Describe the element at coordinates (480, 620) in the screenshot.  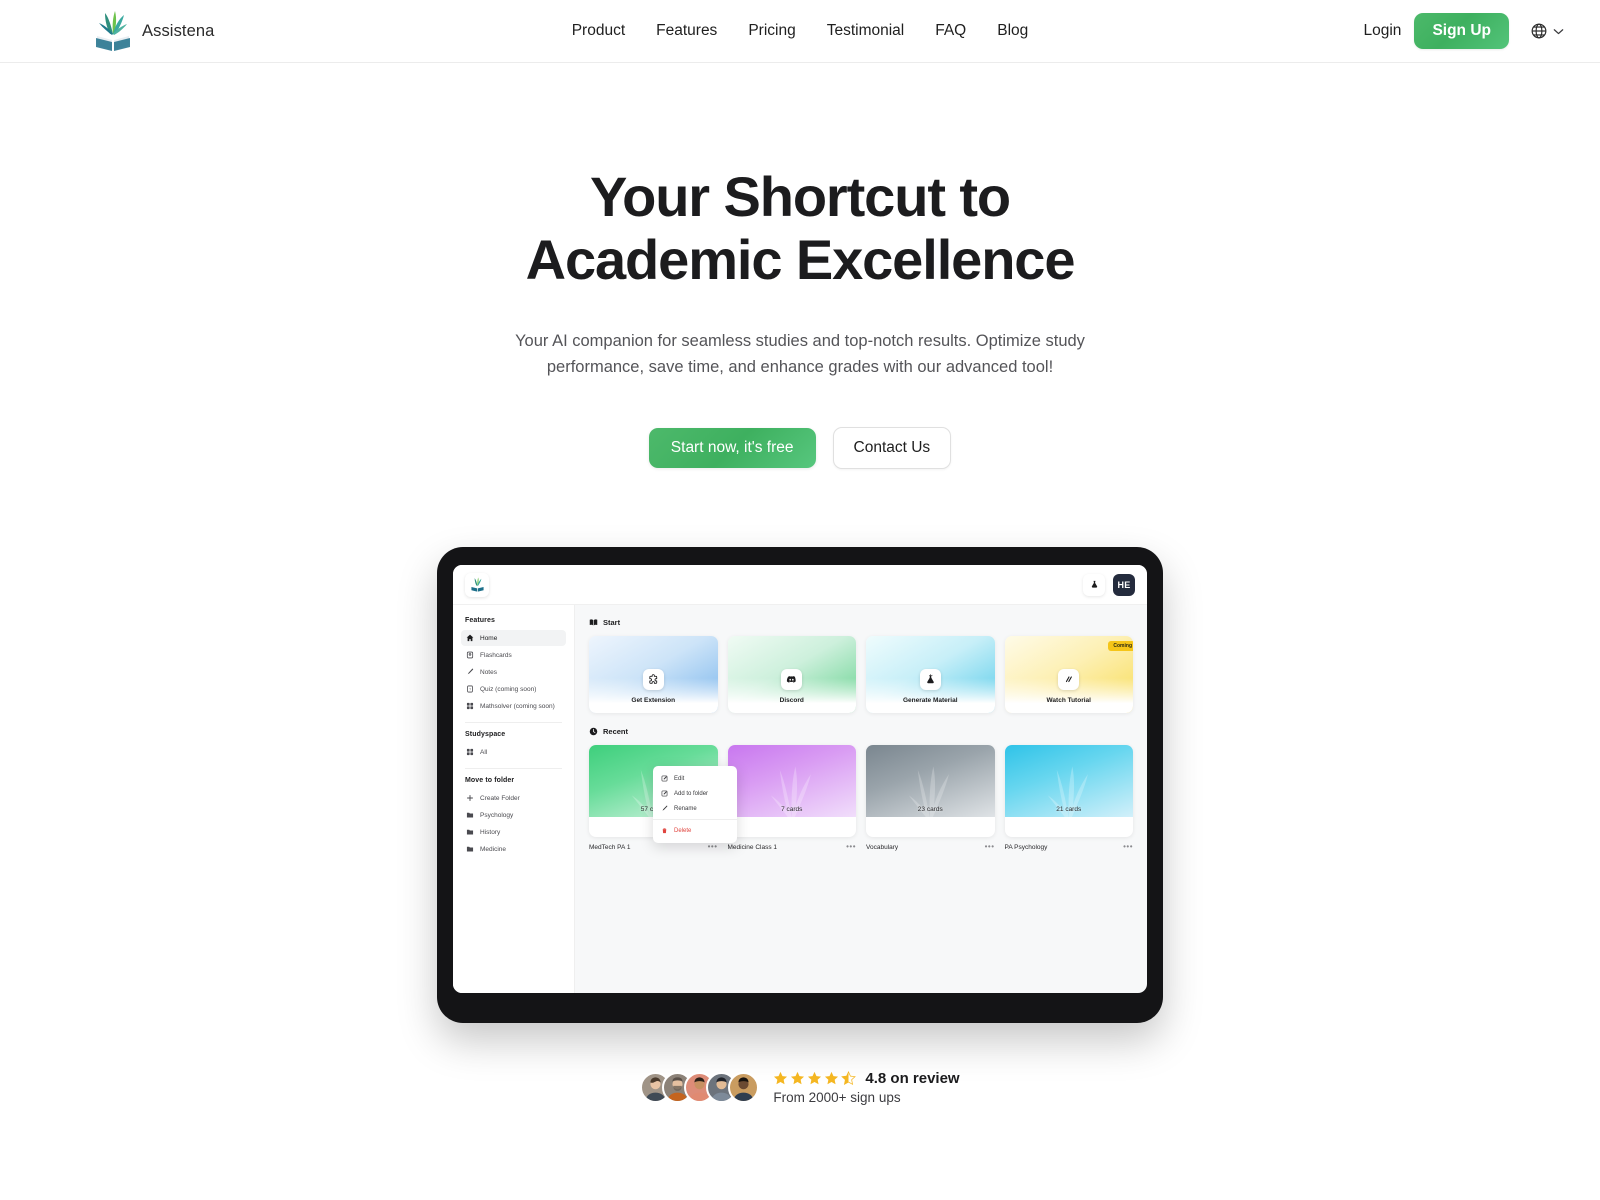
I see `sidebar-heading-features: Features` at that location.